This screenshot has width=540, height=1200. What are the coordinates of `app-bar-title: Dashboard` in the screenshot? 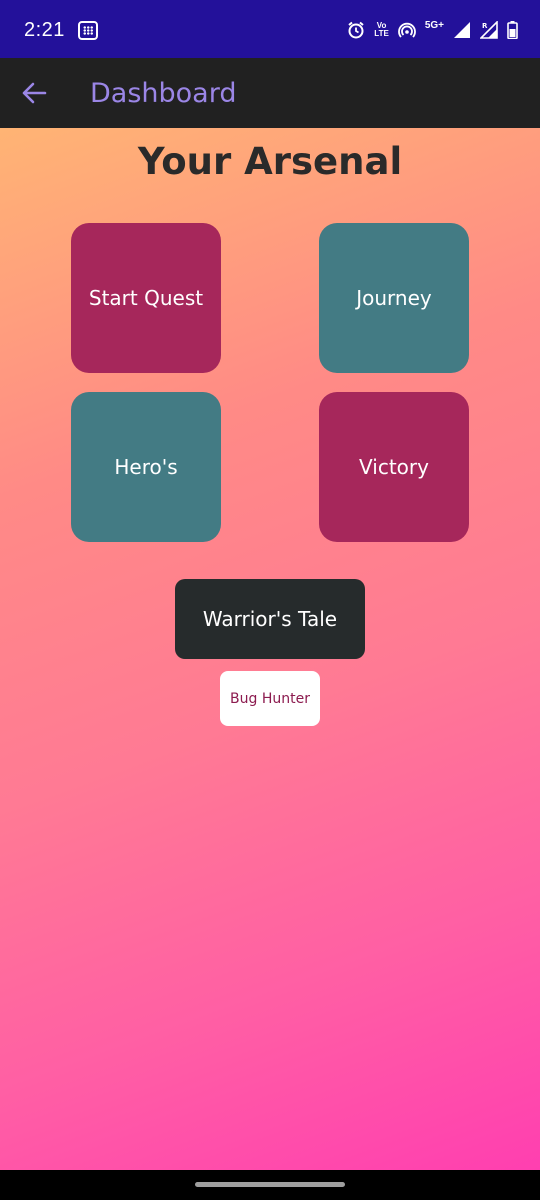 It's located at (163, 93).